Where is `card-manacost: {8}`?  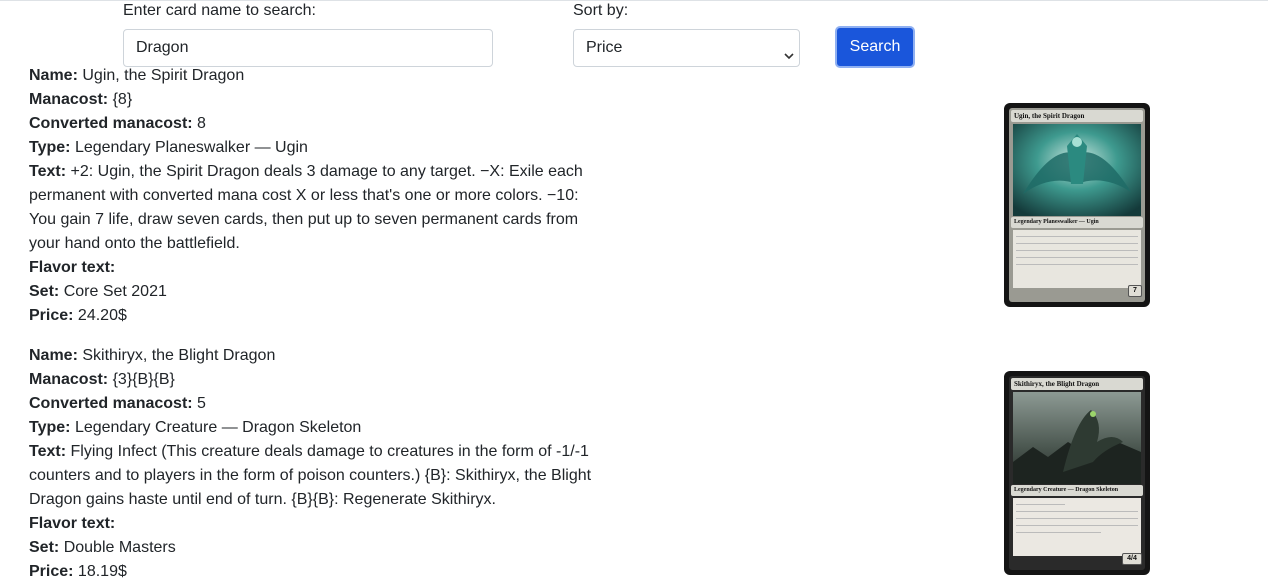 card-manacost: {8} is located at coordinates (122, 99).